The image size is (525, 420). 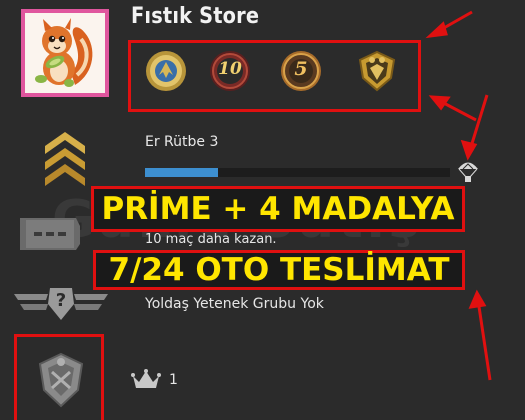 What do you see at coordinates (278, 209) in the screenshot?
I see `promo-banner-prime: PRİME + 4 MADALYA` at bounding box center [278, 209].